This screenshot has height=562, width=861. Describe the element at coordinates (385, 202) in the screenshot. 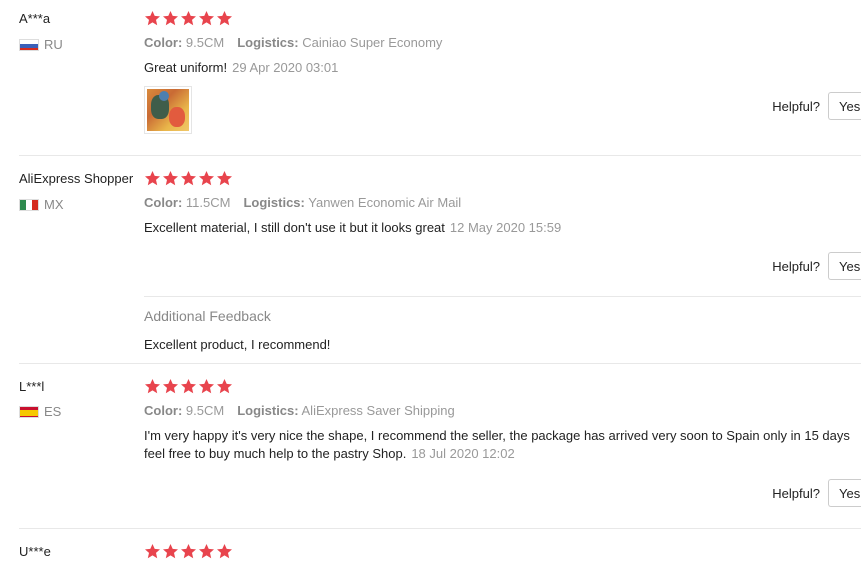

I see `logistics-value: Yanwen Economic Air Mail` at that location.